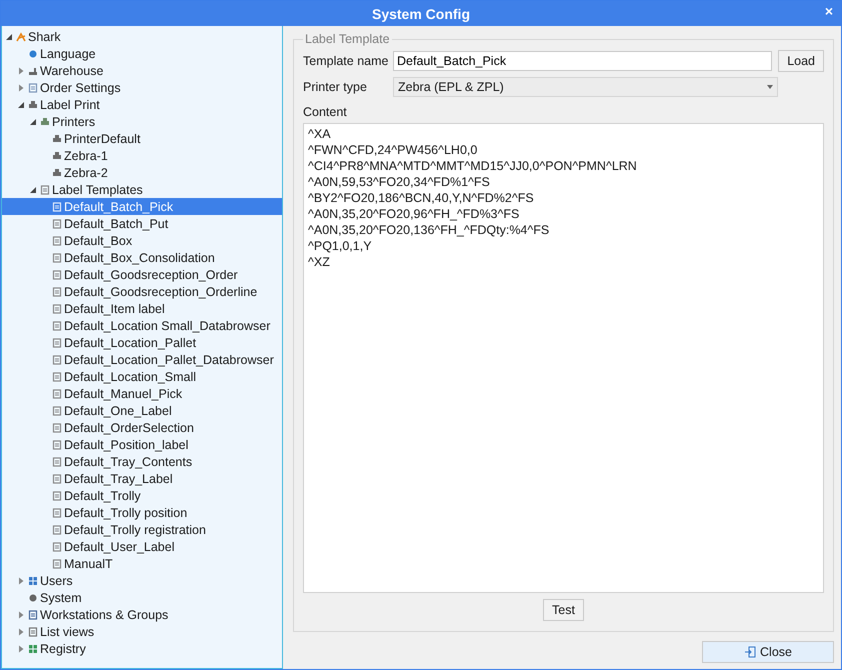  What do you see at coordinates (142, 376) in the screenshot?
I see `tree-row: Default_Location_Small` at bounding box center [142, 376].